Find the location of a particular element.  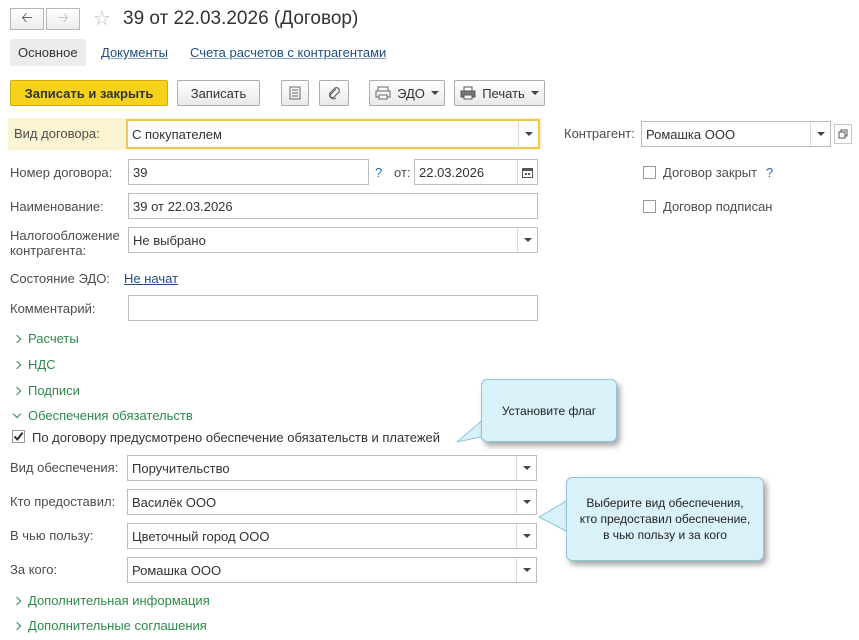

star-icon: ☆ is located at coordinates (102, 18).